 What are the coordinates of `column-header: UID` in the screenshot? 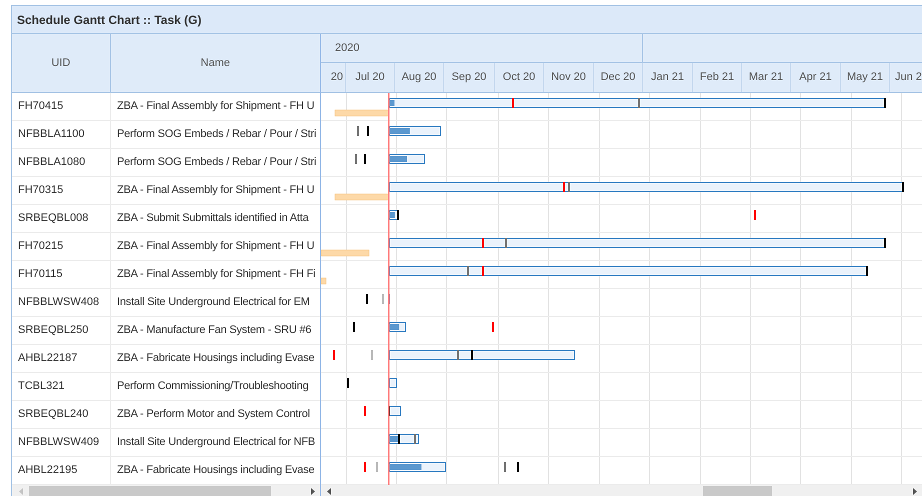 It's located at (61, 63).